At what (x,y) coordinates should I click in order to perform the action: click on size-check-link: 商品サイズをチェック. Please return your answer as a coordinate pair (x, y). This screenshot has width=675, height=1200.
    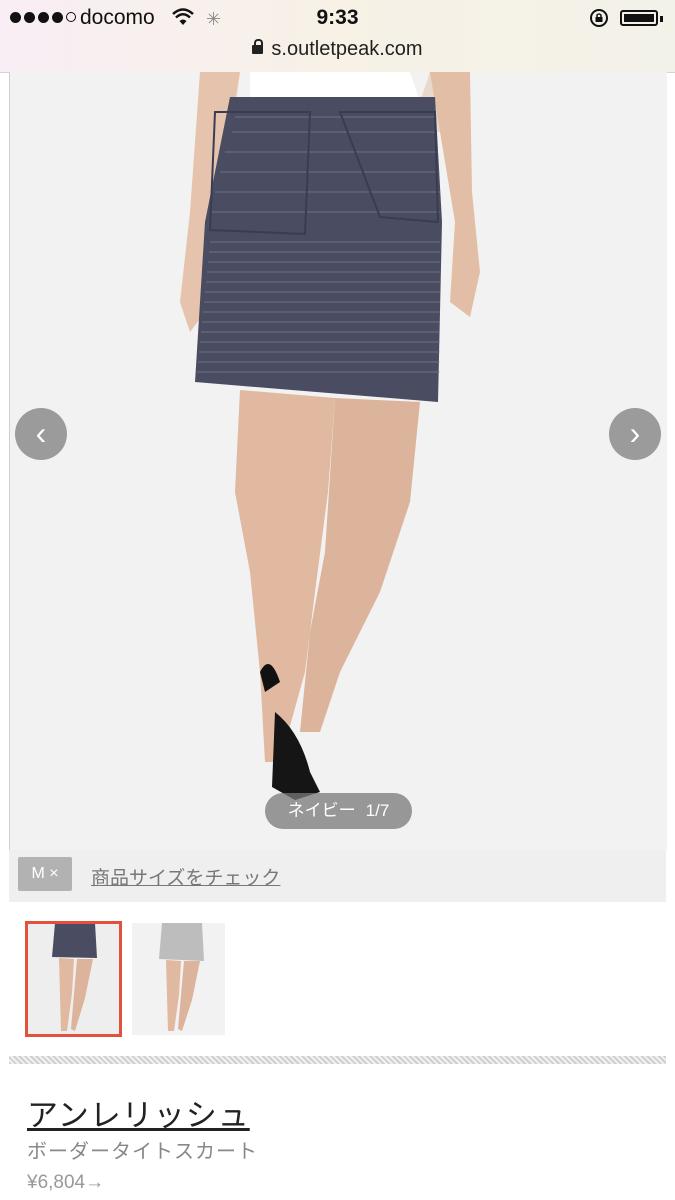
    Looking at the image, I should click on (185, 876).